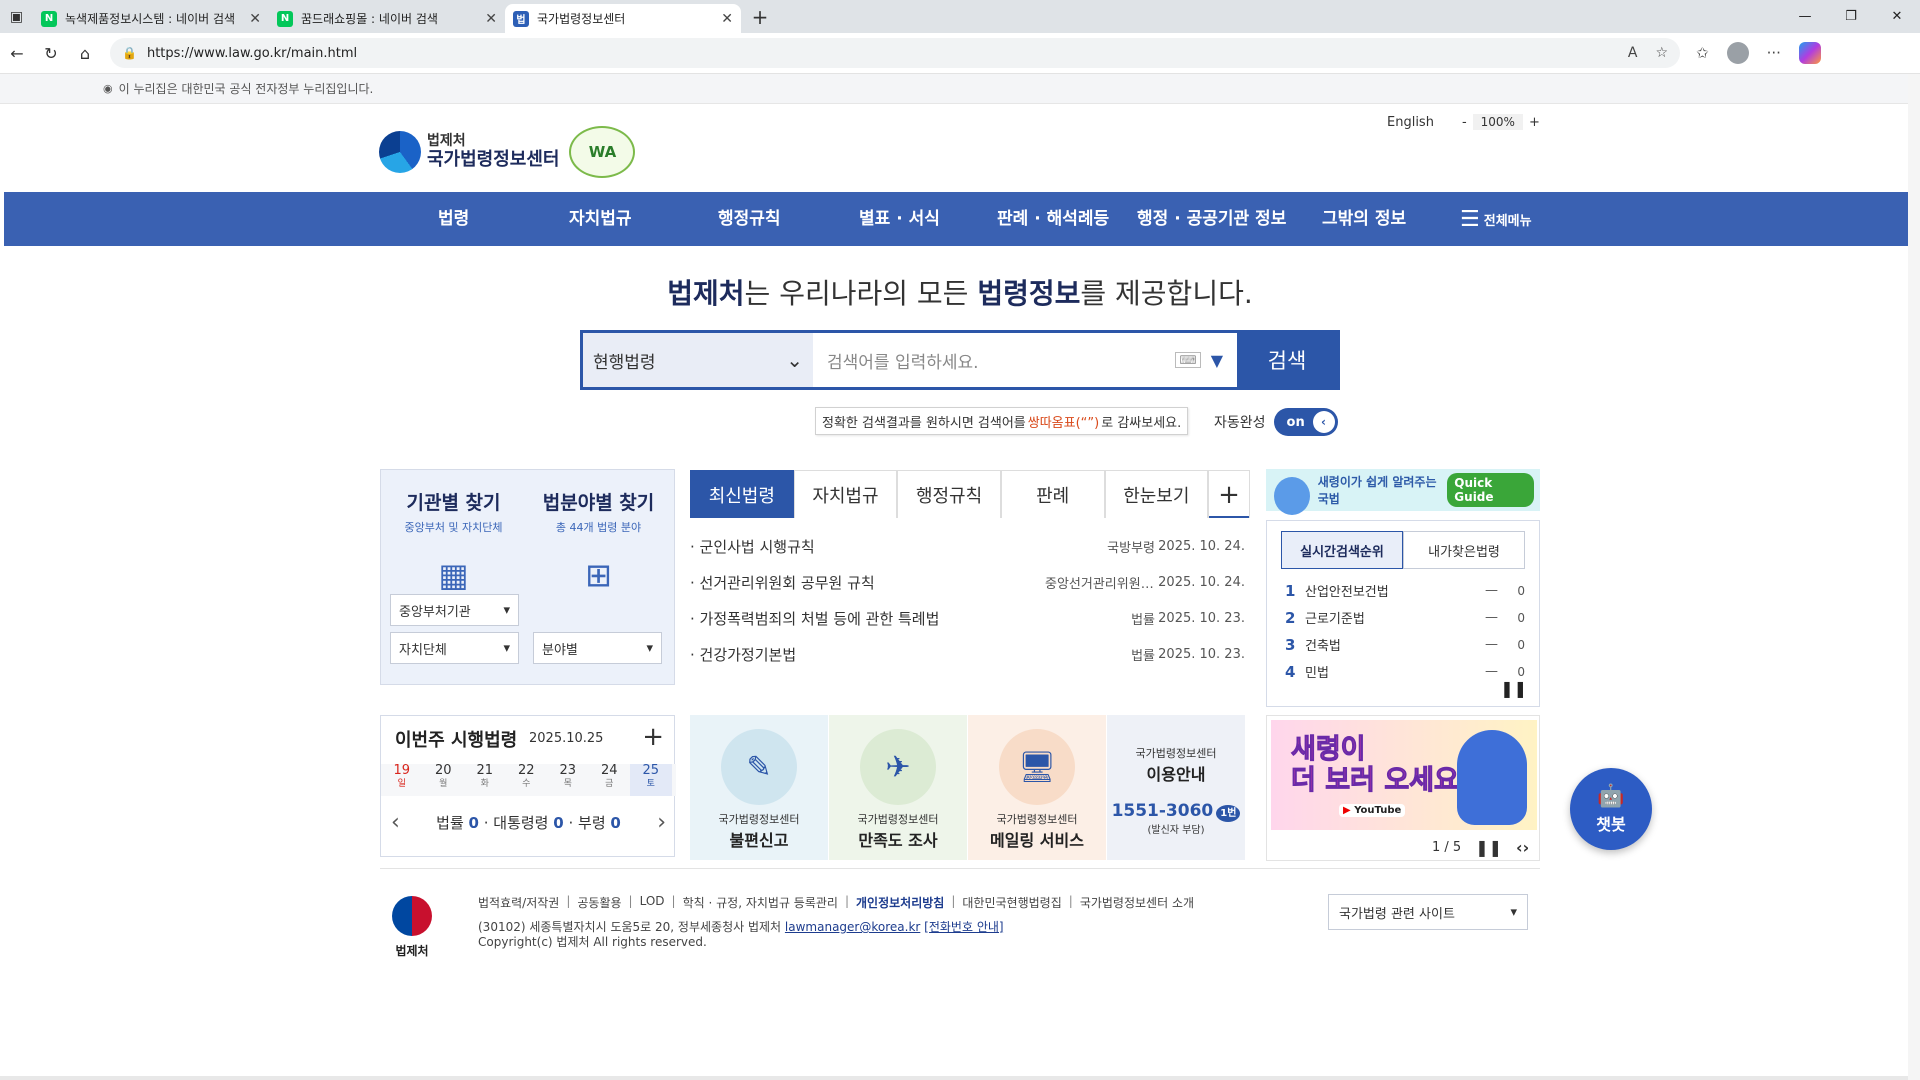  I want to click on field-select: 분야별 ▾, so click(597, 648).